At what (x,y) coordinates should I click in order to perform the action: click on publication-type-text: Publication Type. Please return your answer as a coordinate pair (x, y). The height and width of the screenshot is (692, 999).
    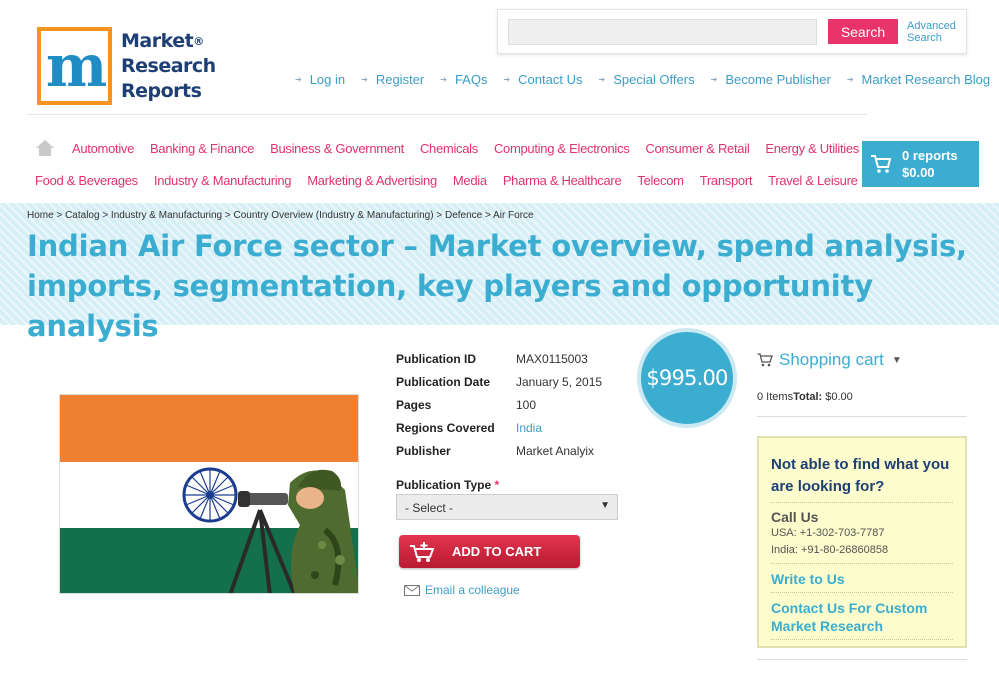
    Looking at the image, I should click on (444, 485).